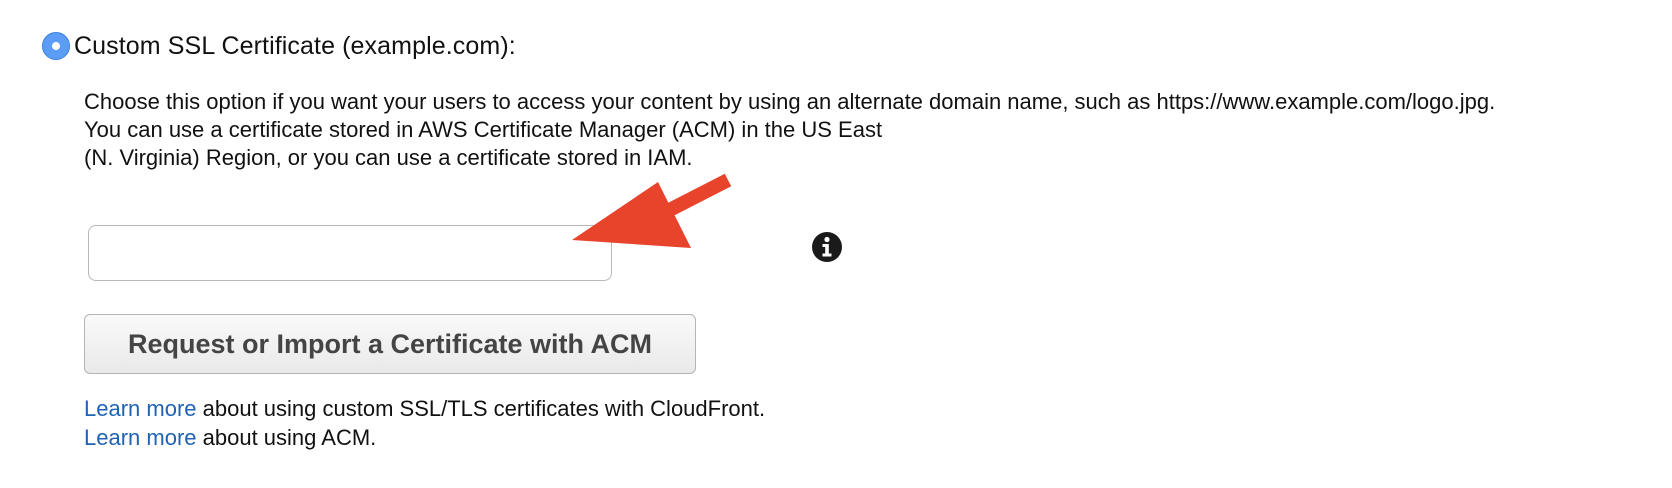 Image resolution: width=1672 pixels, height=488 pixels. What do you see at coordinates (390, 344) in the screenshot?
I see `request-import-acm-button: Request or Import a Certificate with ACM` at bounding box center [390, 344].